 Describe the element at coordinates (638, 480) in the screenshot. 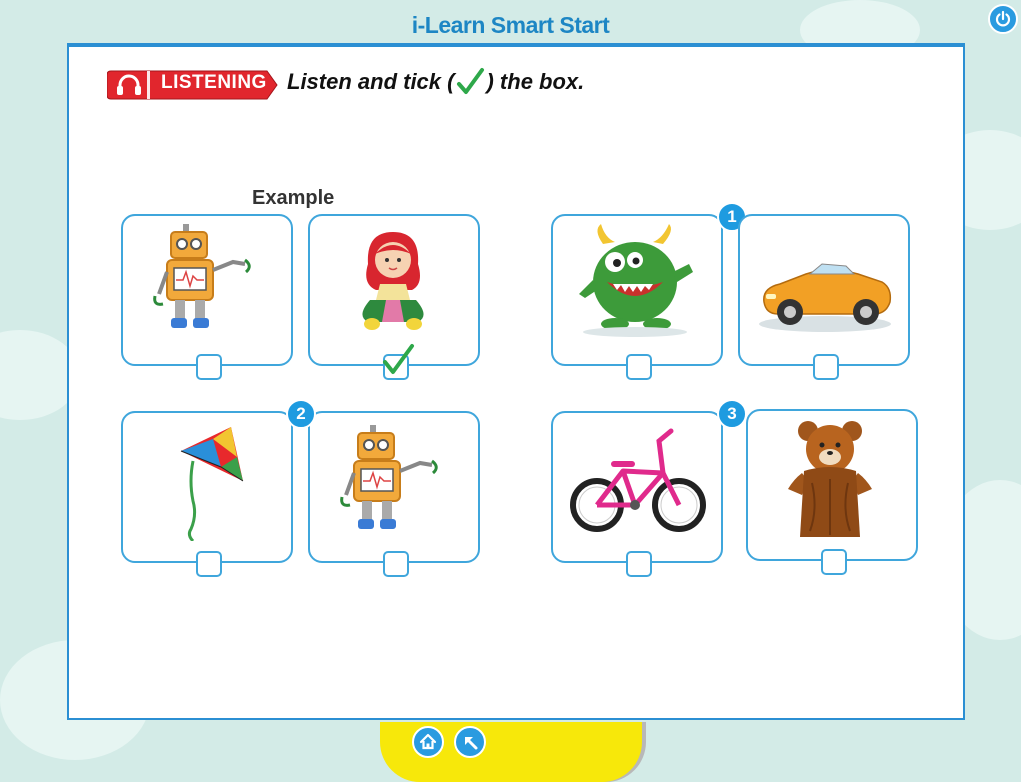

I see `bike-image` at that location.